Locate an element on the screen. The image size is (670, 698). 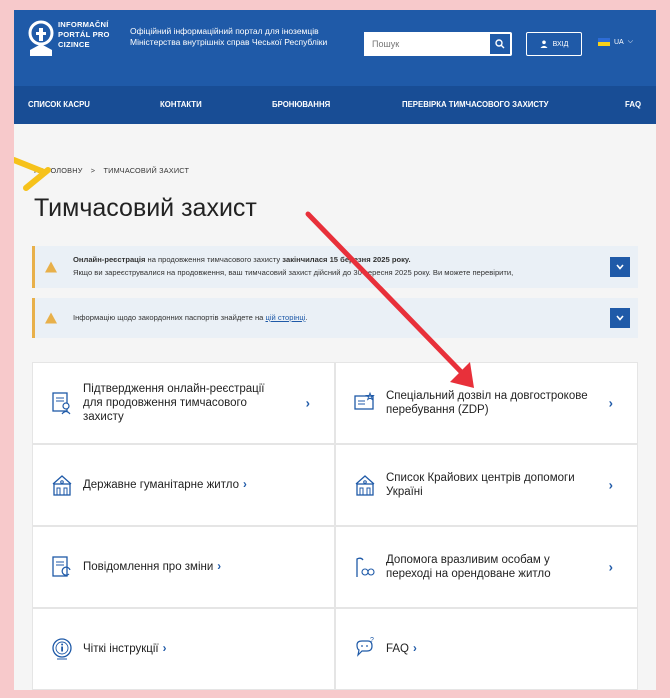
page-title: Тимчасовий захист is located at coordinates (145, 208).